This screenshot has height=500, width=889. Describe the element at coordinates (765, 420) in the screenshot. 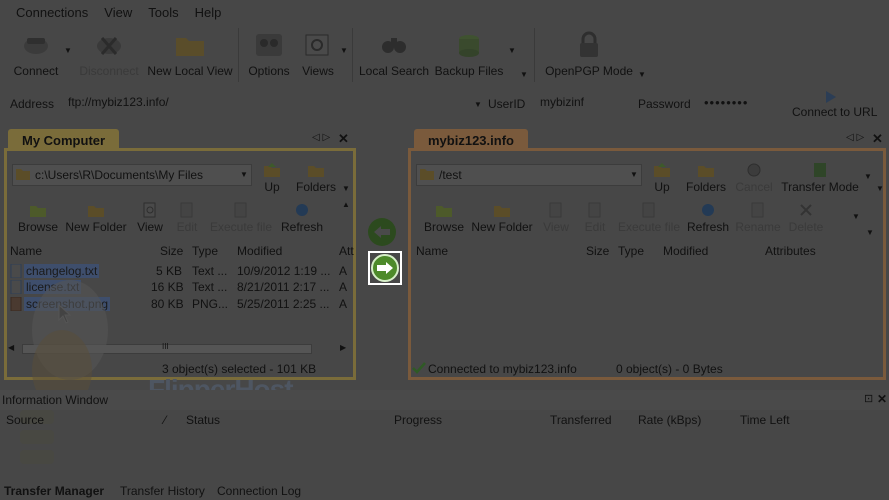

I see `col-time-left: Time Left` at that location.